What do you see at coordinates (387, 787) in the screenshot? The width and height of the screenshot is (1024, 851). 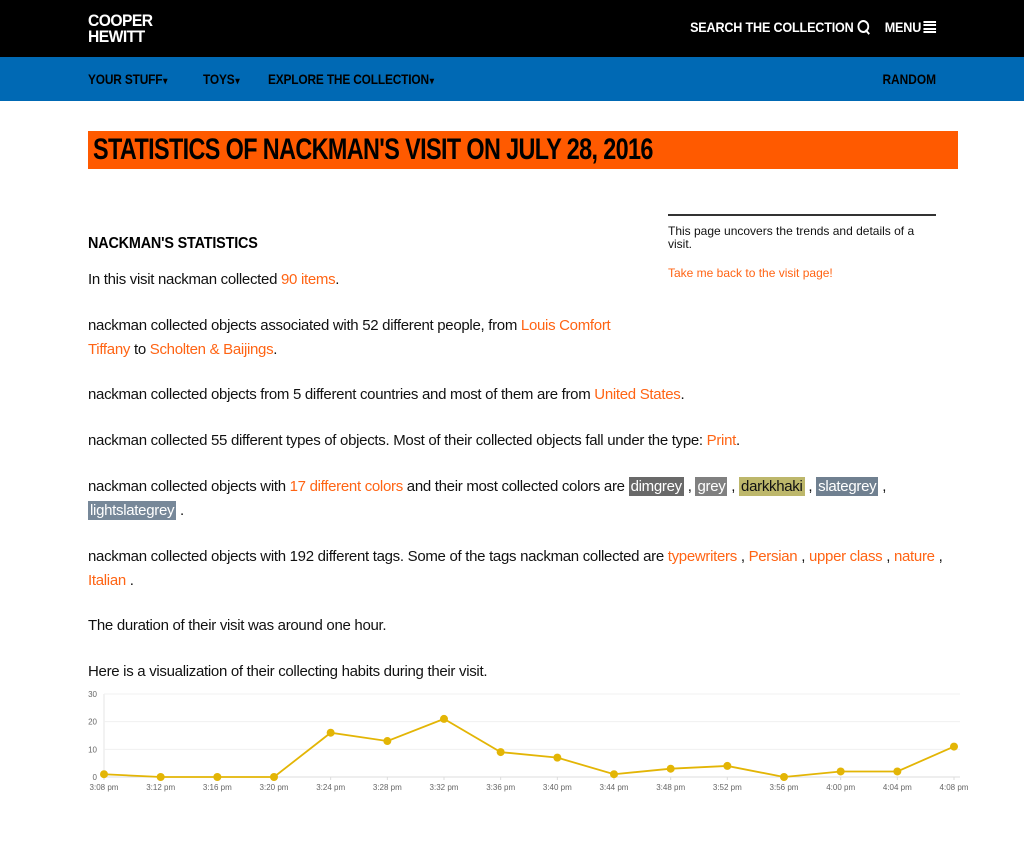 I see `x-tick-label: 3:28 pm` at bounding box center [387, 787].